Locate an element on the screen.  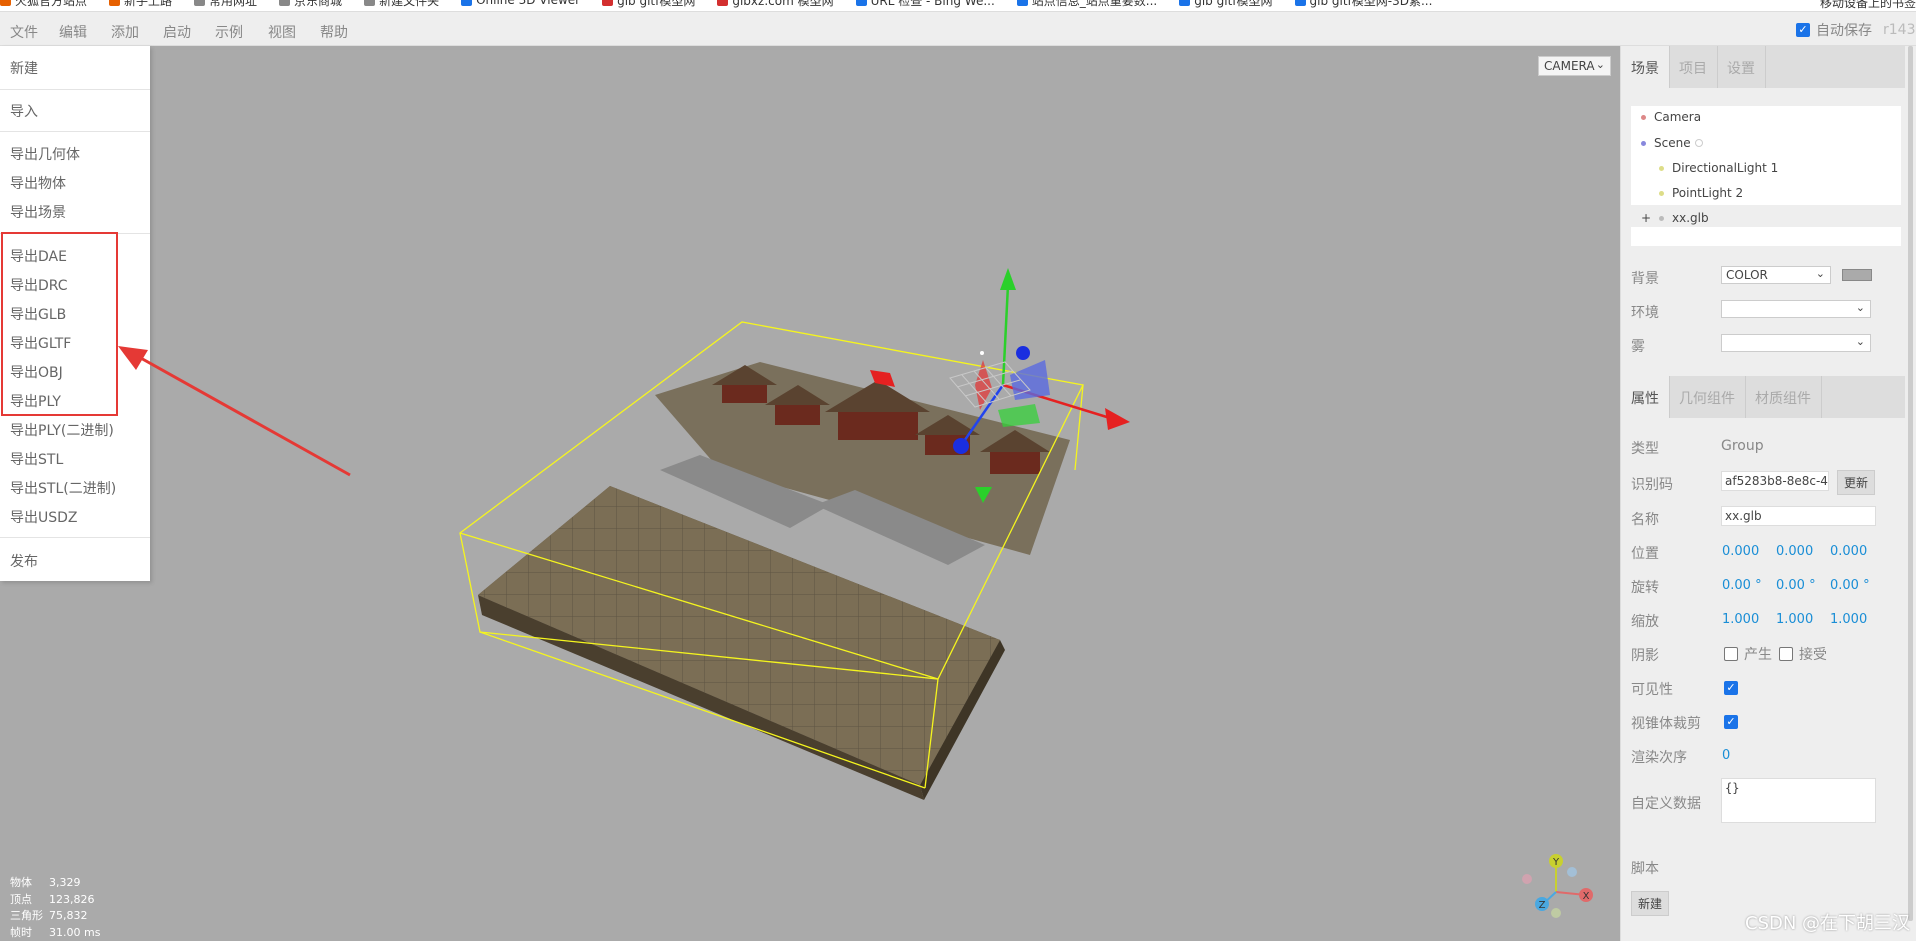
bookmark-label: 新手上路 is located at coordinates (148, 4).